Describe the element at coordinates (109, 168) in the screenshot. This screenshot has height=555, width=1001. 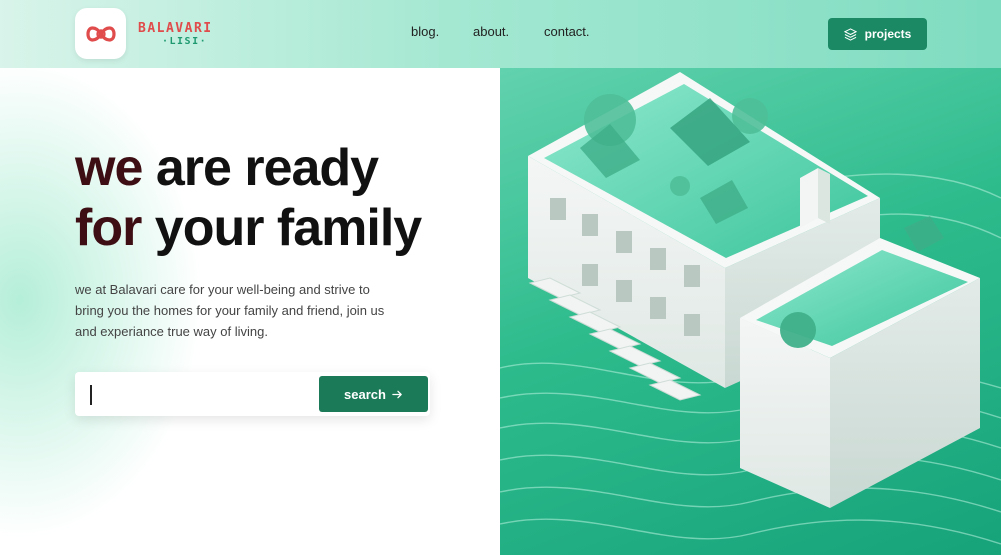
I see `hero-title-accent-1: we` at that location.